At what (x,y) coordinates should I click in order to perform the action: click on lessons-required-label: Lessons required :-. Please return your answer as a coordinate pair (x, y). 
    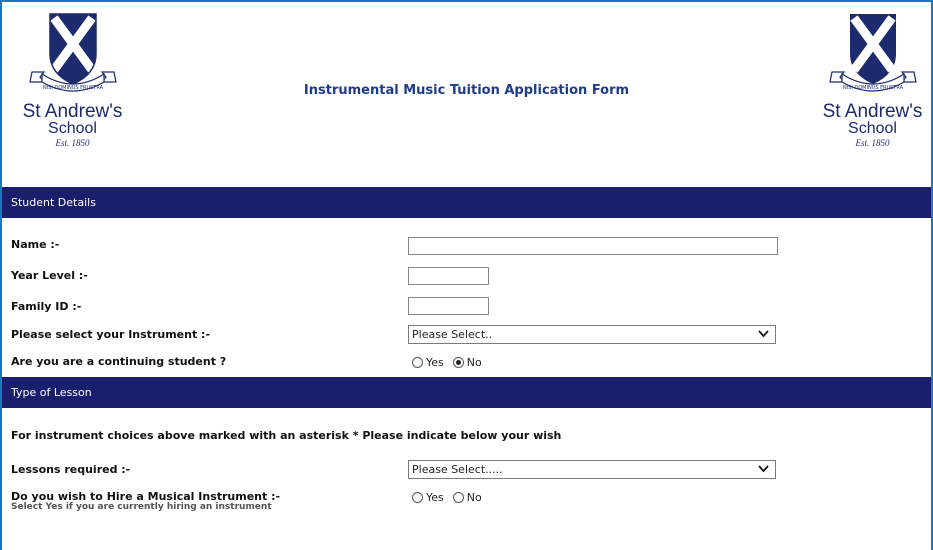
    Looking at the image, I should click on (71, 469).